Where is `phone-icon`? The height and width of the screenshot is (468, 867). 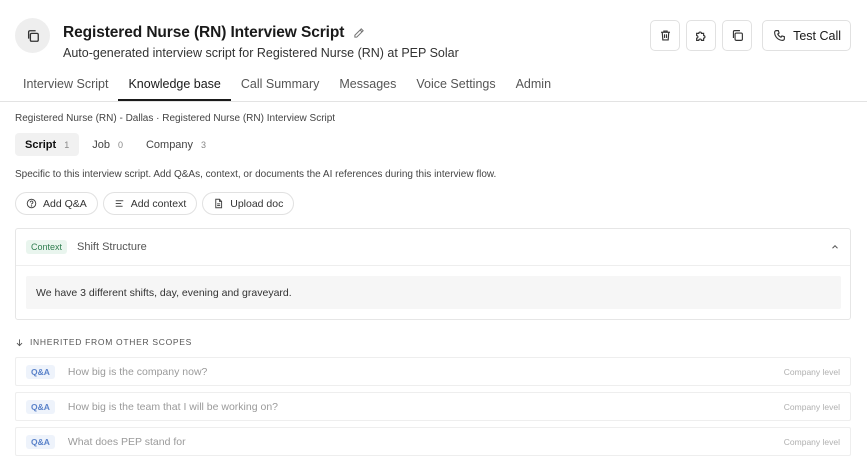
phone-icon is located at coordinates (779, 35).